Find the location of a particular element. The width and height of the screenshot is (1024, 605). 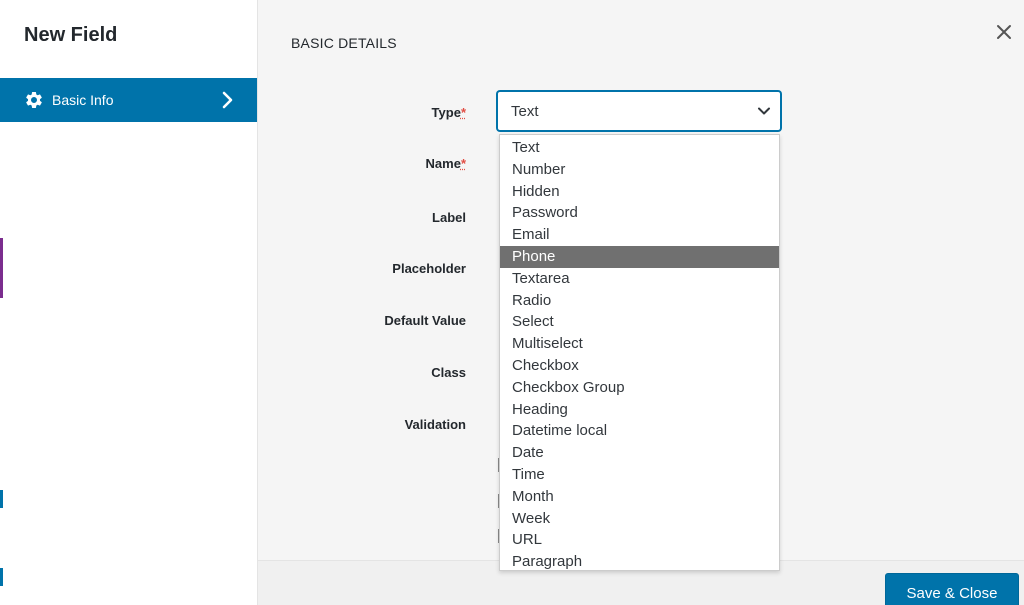

type-option-highlighted: Phone is located at coordinates (639, 256).